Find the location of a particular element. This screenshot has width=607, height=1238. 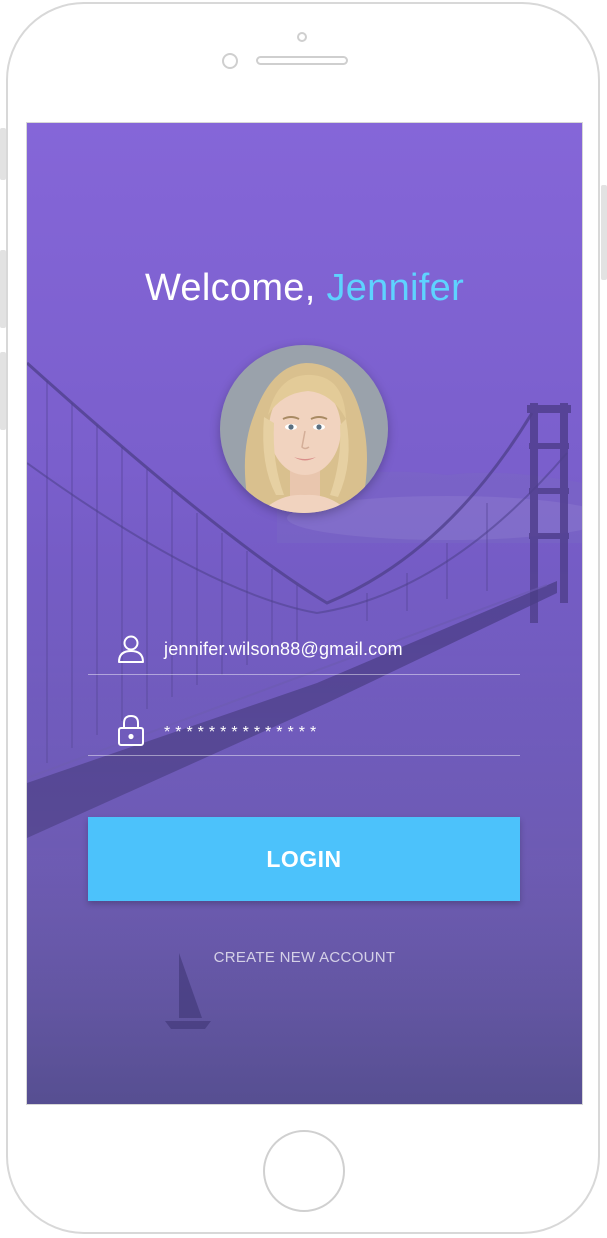

silent-switch is located at coordinates (3, 154).